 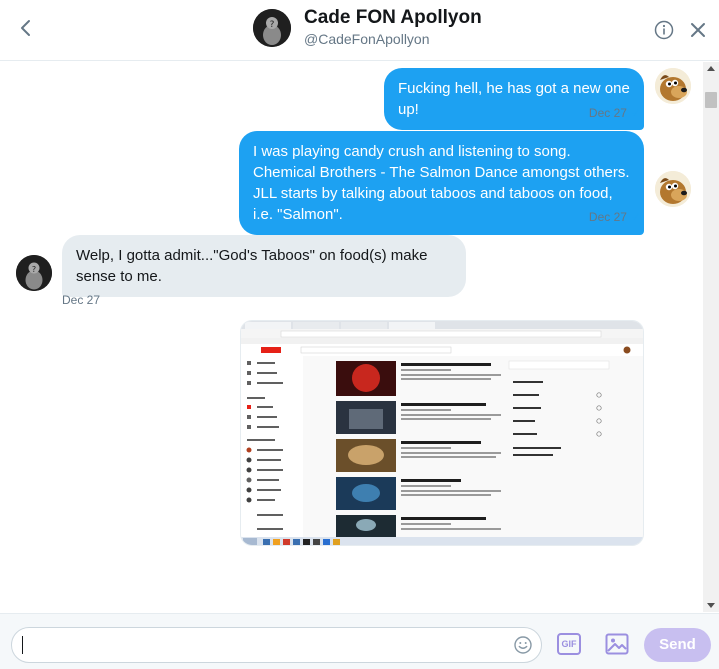 I want to click on contact-avatar-small: ?, so click(x=34, y=273).